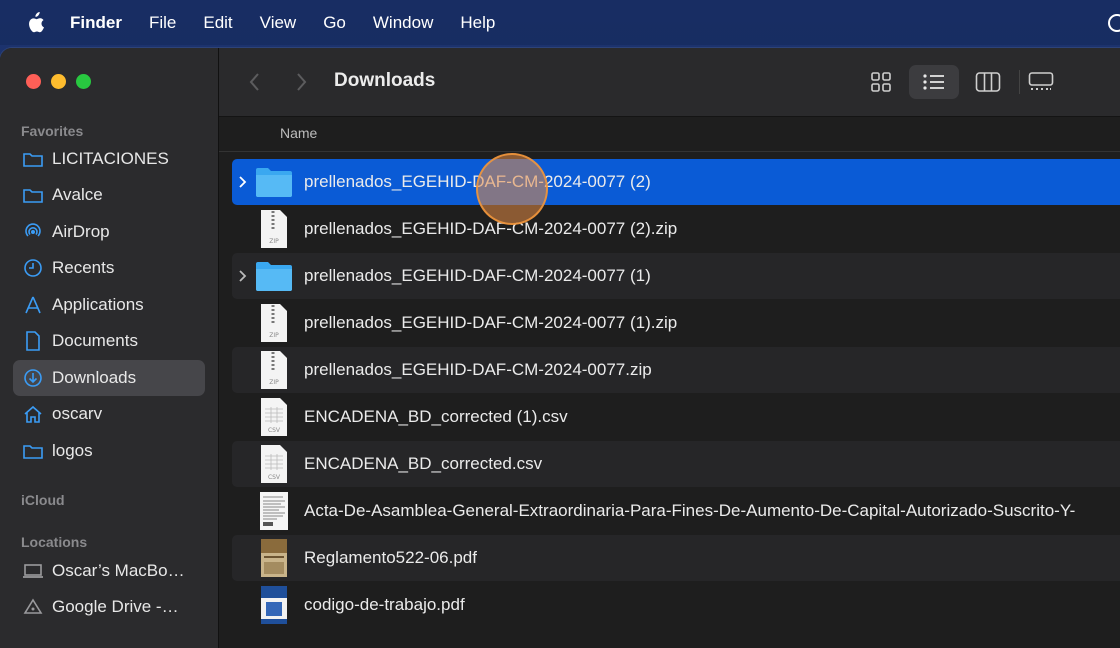 This screenshot has width=1120, height=648. What do you see at coordinates (478, 369) in the screenshot?
I see `file-name: prellenados_EGEHID-DAF-CM-2024-0077.zip` at bounding box center [478, 369].